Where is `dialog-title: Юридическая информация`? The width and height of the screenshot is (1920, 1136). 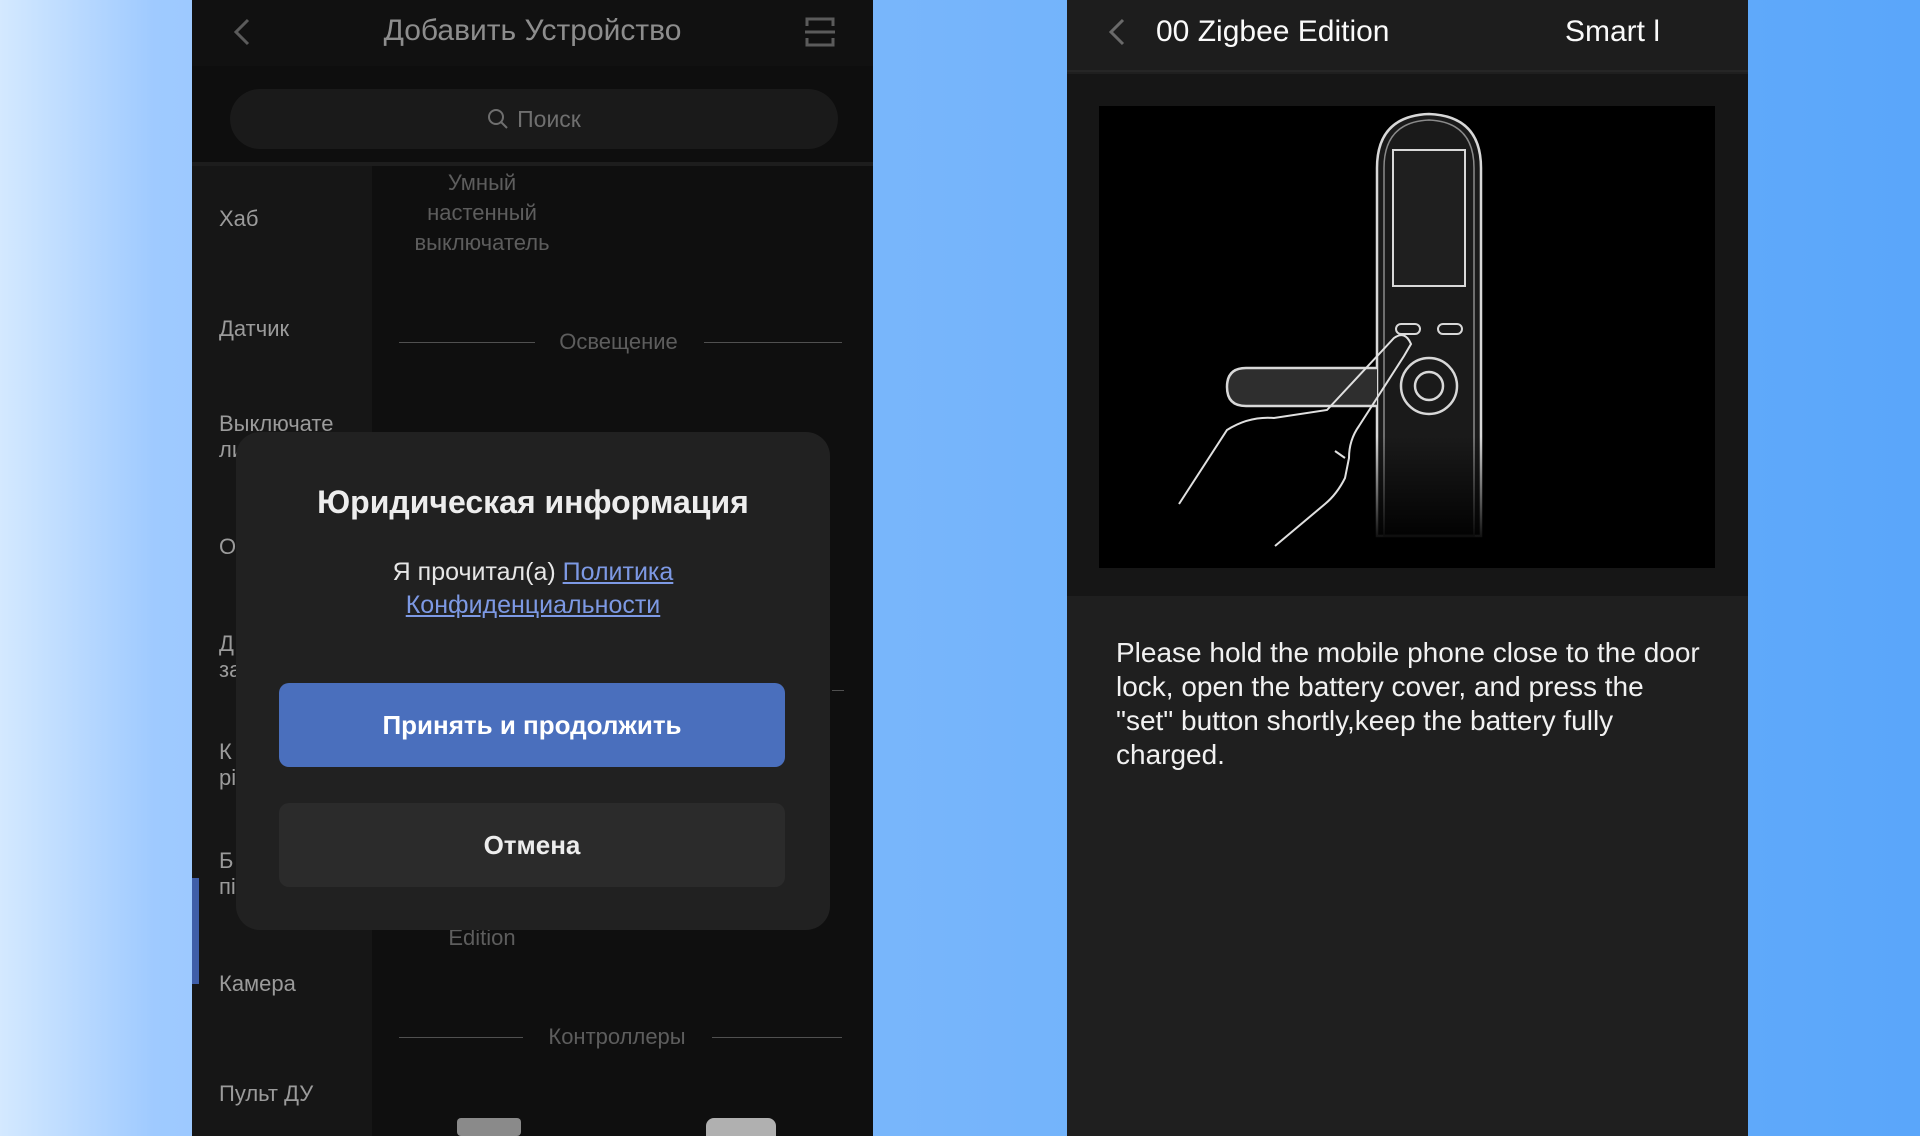 dialog-title: Юридическая информация is located at coordinates (533, 502).